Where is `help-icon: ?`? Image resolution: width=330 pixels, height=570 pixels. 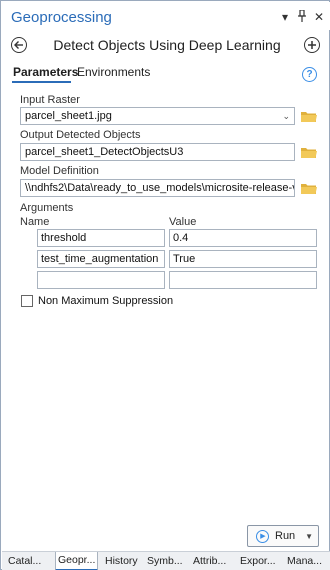
help-icon: ? is located at coordinates (309, 74).